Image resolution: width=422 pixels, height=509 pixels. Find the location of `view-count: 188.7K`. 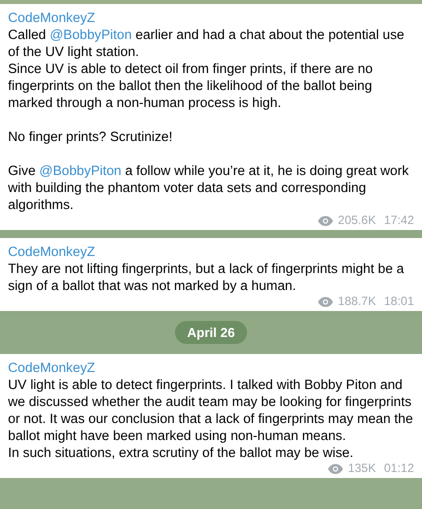

view-count: 188.7K is located at coordinates (357, 301).